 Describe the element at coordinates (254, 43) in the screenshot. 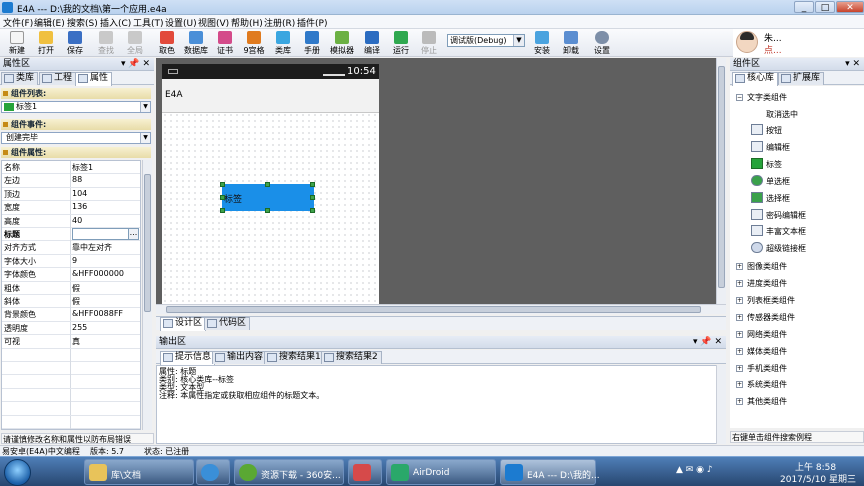

I see `nine-grid-button: 9宫格` at that location.